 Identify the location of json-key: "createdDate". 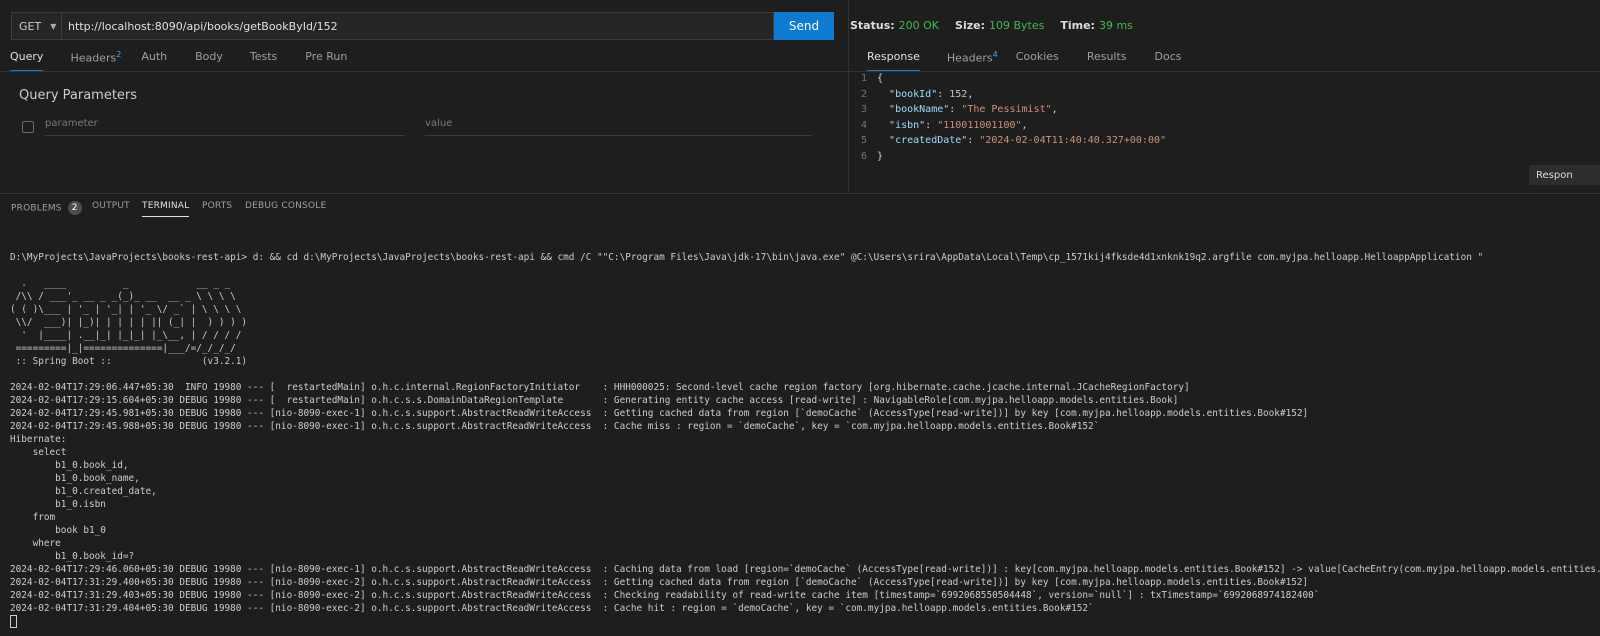
(928, 140).